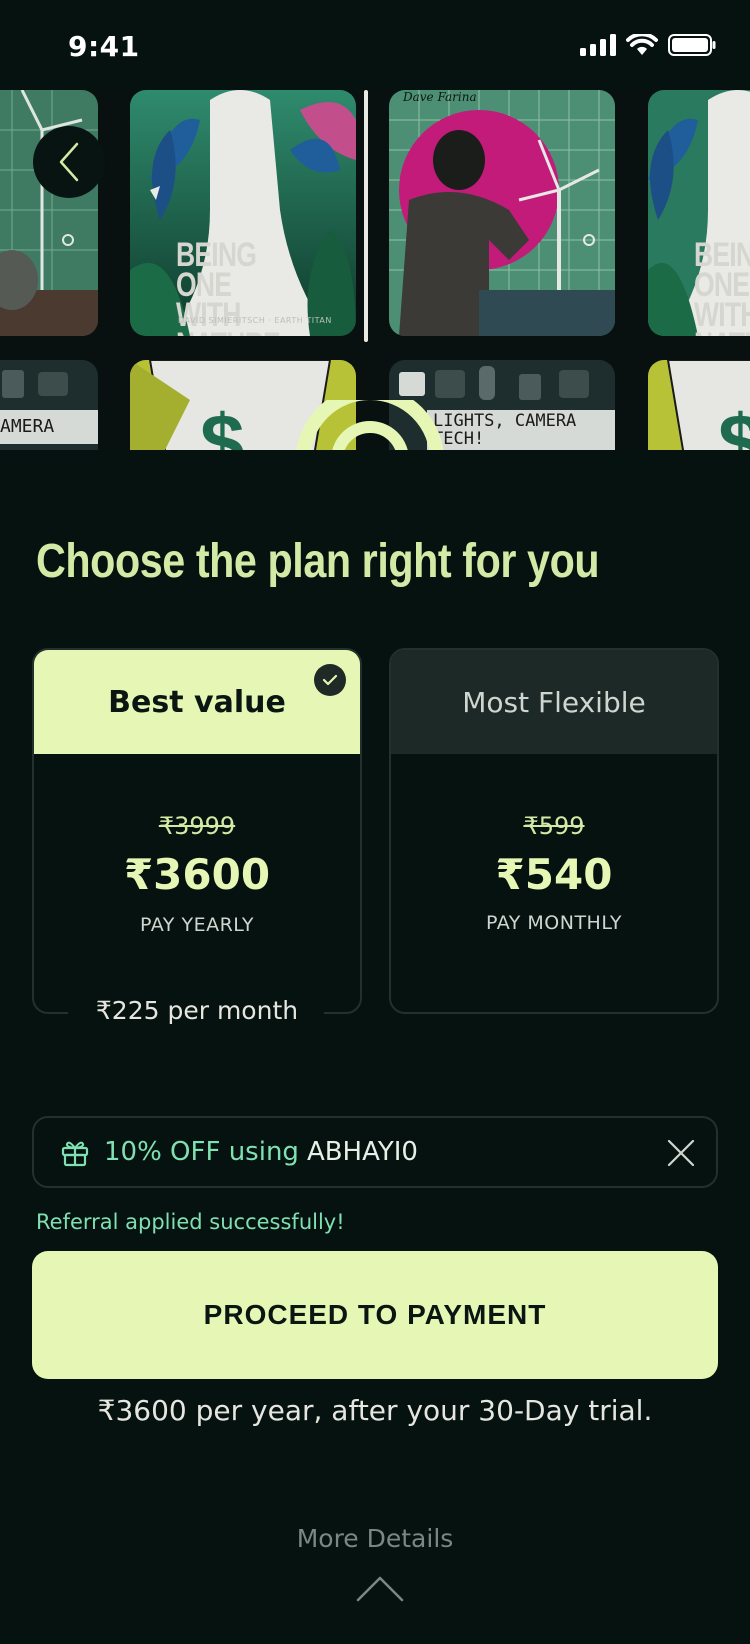 This screenshot has height=1644, width=750. What do you see at coordinates (49, 405) in the screenshot?
I see `poster-lights-camera-partial: AMERA` at bounding box center [49, 405].